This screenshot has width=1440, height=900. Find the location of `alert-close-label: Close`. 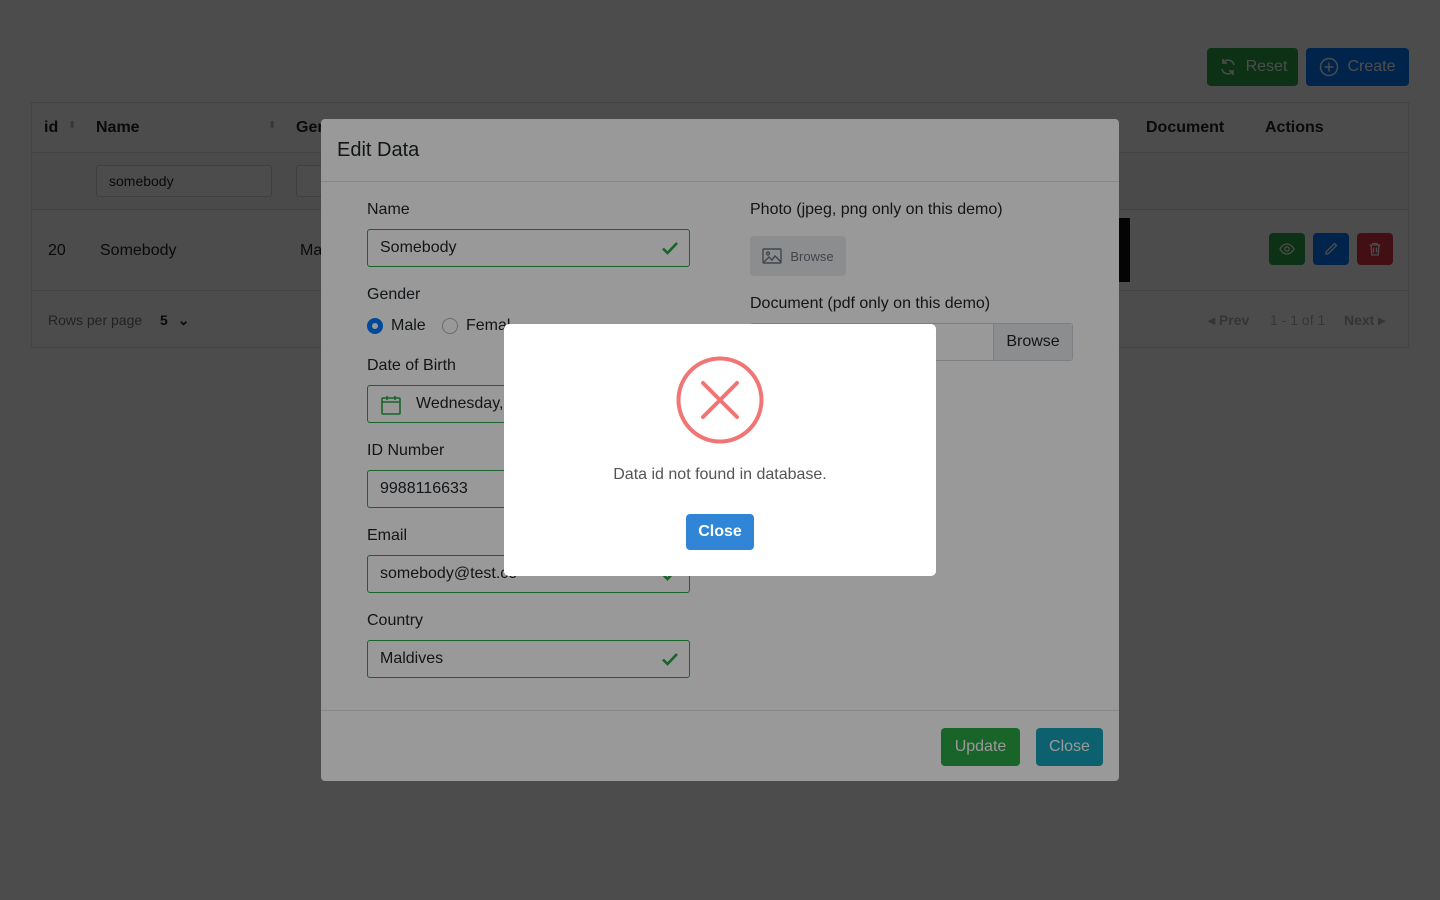

alert-close-label: Close is located at coordinates (720, 531).